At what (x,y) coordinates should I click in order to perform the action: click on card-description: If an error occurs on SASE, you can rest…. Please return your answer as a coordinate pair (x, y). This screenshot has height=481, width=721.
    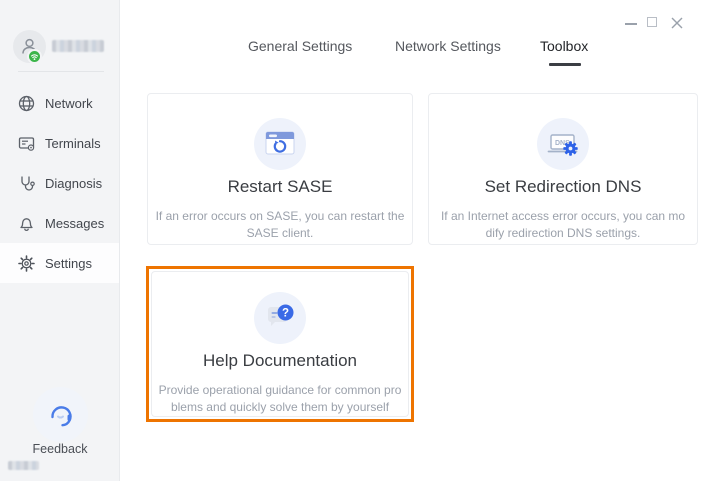
    Looking at the image, I should click on (280, 224).